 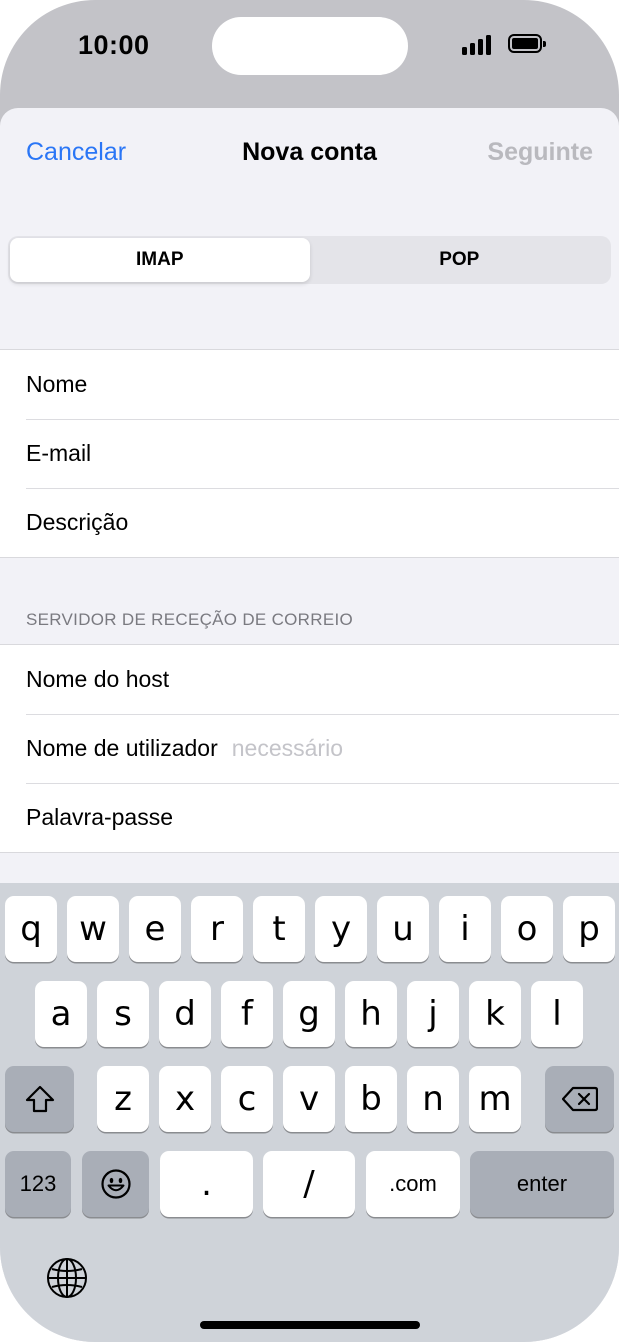 What do you see at coordinates (309, 1099) in the screenshot?
I see `key-v: v` at bounding box center [309, 1099].